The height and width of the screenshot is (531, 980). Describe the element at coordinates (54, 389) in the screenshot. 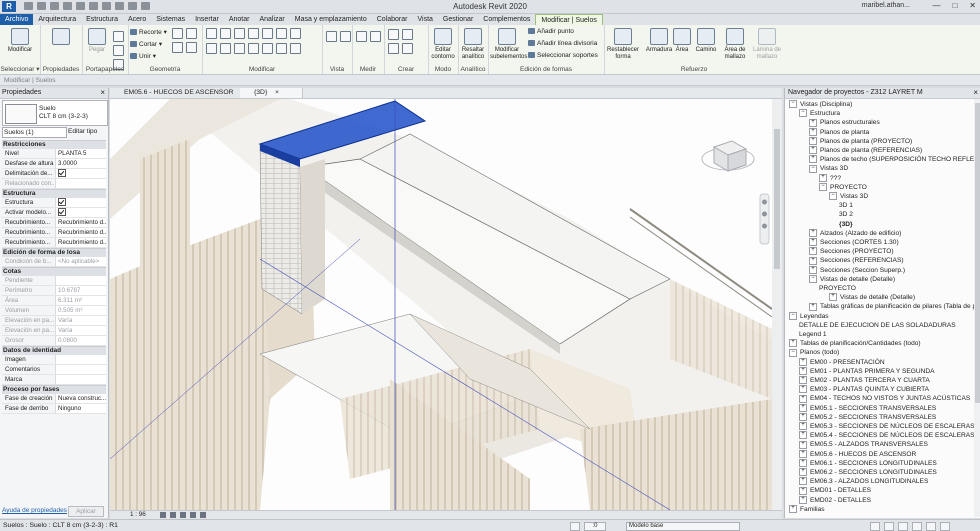

I see `property-section-header: Proceso por fases` at that location.